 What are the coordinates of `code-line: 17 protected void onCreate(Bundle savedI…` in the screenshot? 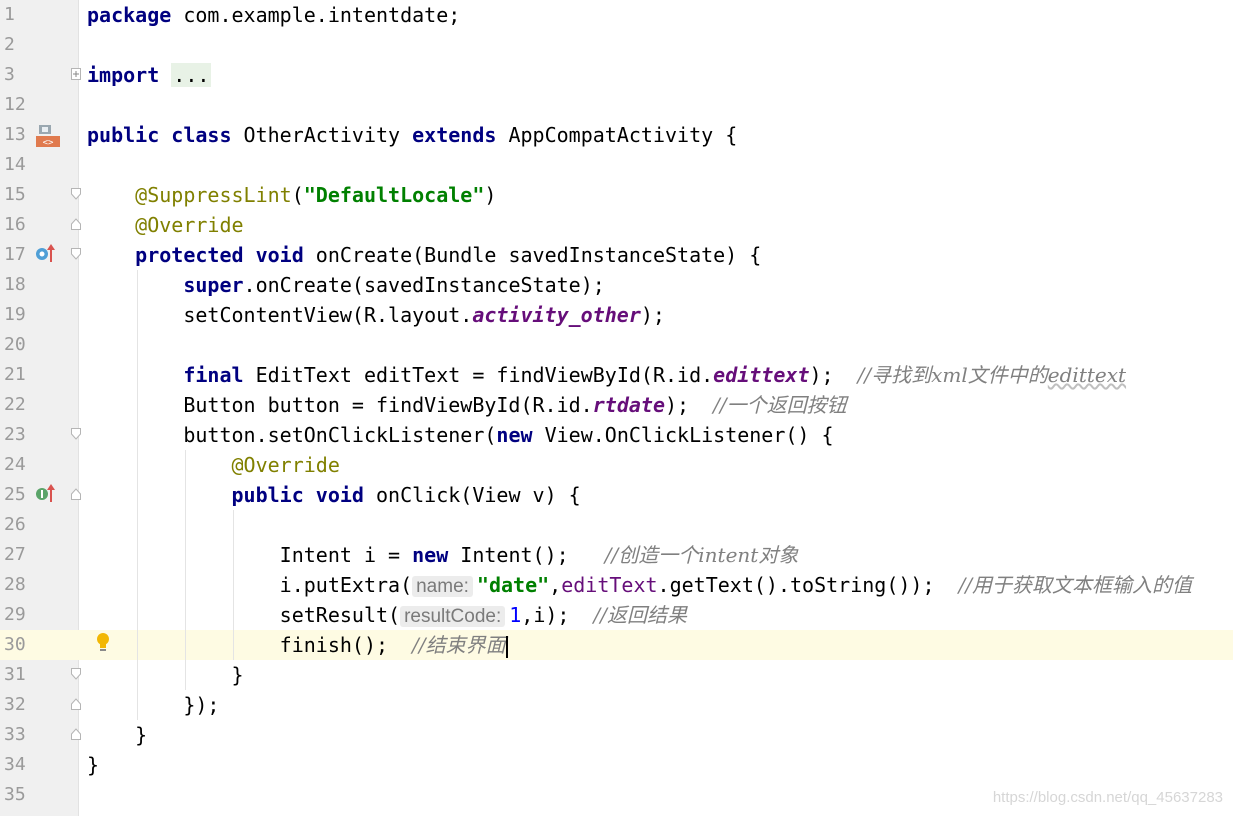 It's located at (616, 255).